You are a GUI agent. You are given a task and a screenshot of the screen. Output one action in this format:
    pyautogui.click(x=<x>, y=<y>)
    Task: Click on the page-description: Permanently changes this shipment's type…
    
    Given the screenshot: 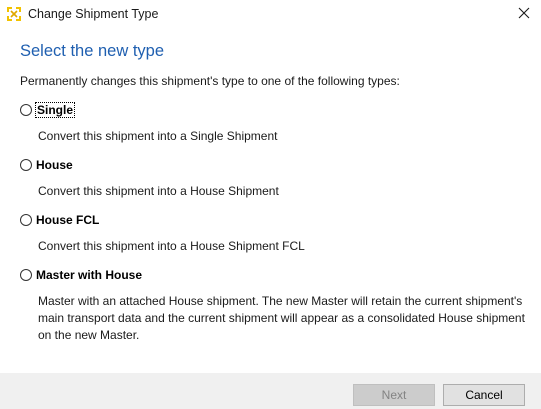 What is the action you would take?
    pyautogui.click(x=210, y=81)
    